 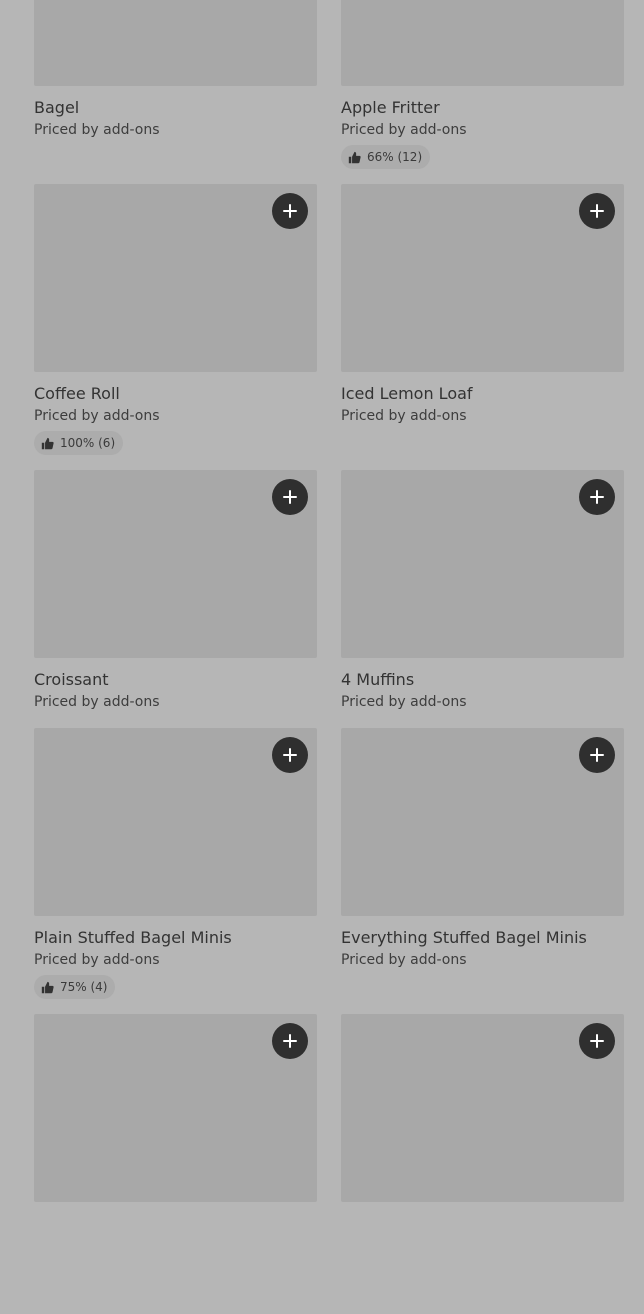 What do you see at coordinates (88, 443) in the screenshot?
I see `rating-text: 100% (6)` at bounding box center [88, 443].